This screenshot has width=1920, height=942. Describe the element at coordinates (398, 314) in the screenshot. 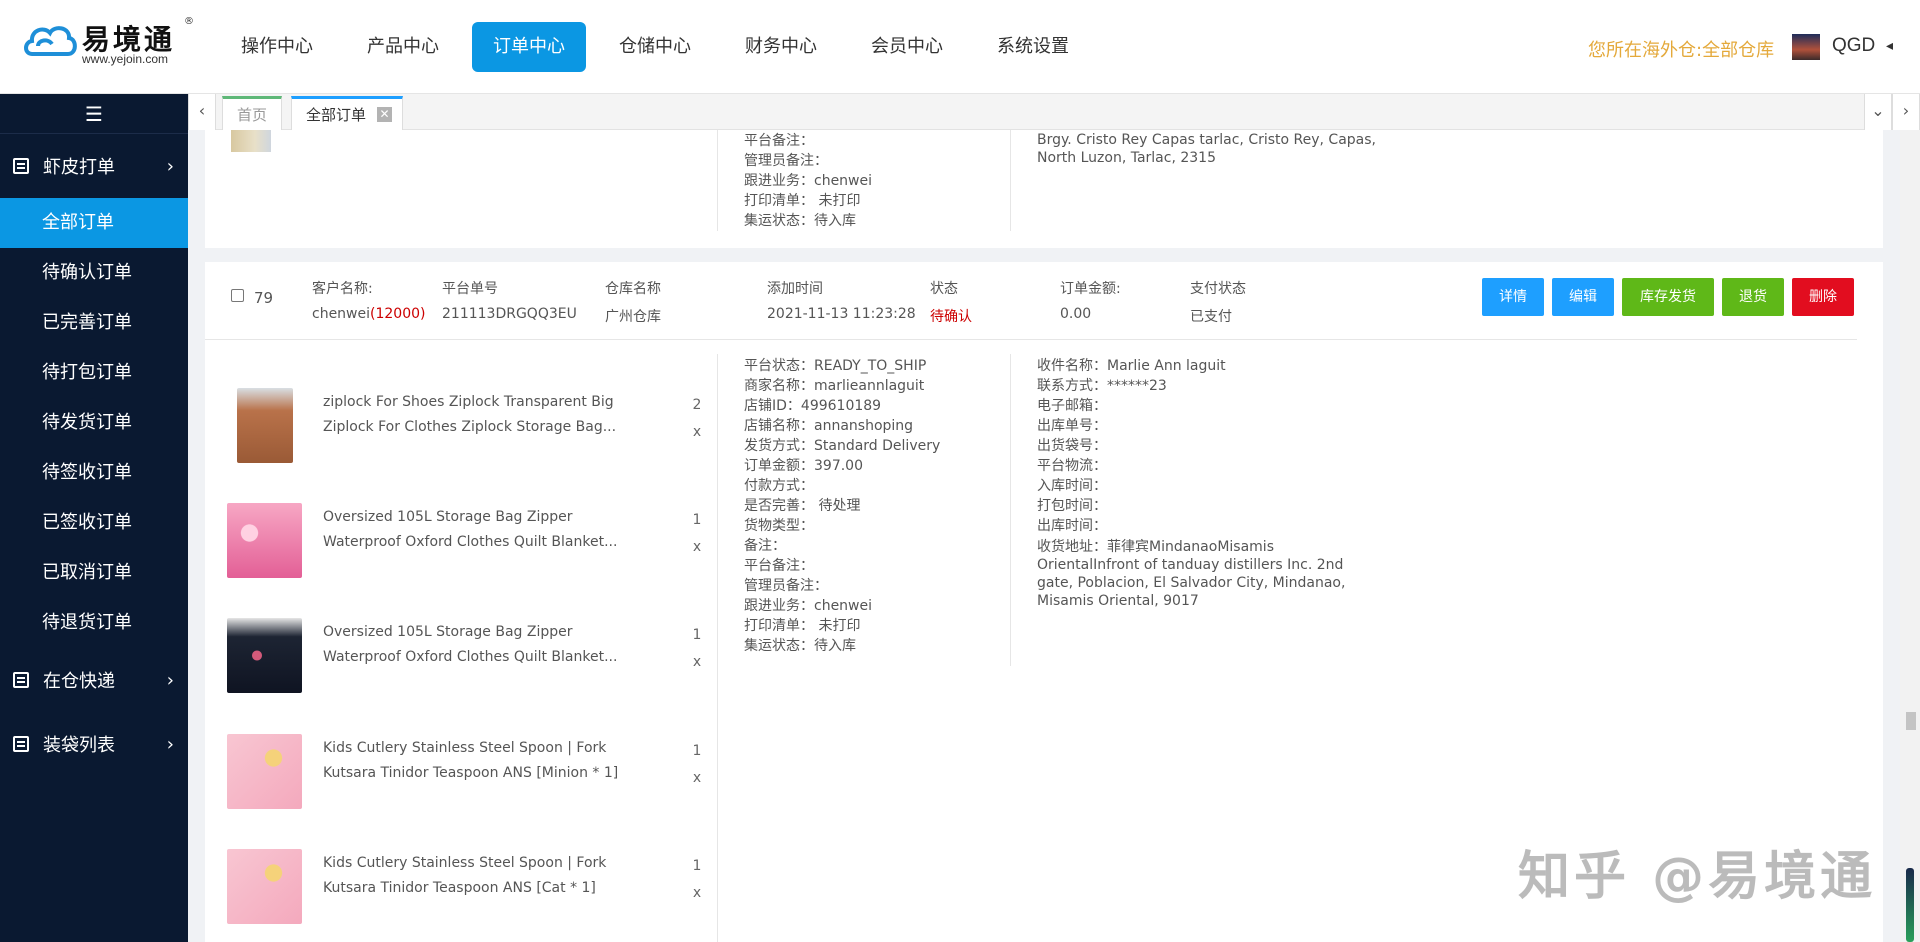

I see `customer-code: (12000)` at that location.